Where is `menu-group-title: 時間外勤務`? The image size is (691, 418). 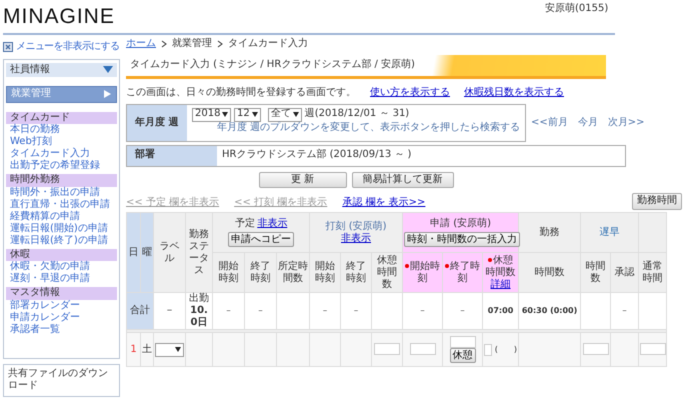 menu-group-title: 時間外勤務 is located at coordinates (61, 180).